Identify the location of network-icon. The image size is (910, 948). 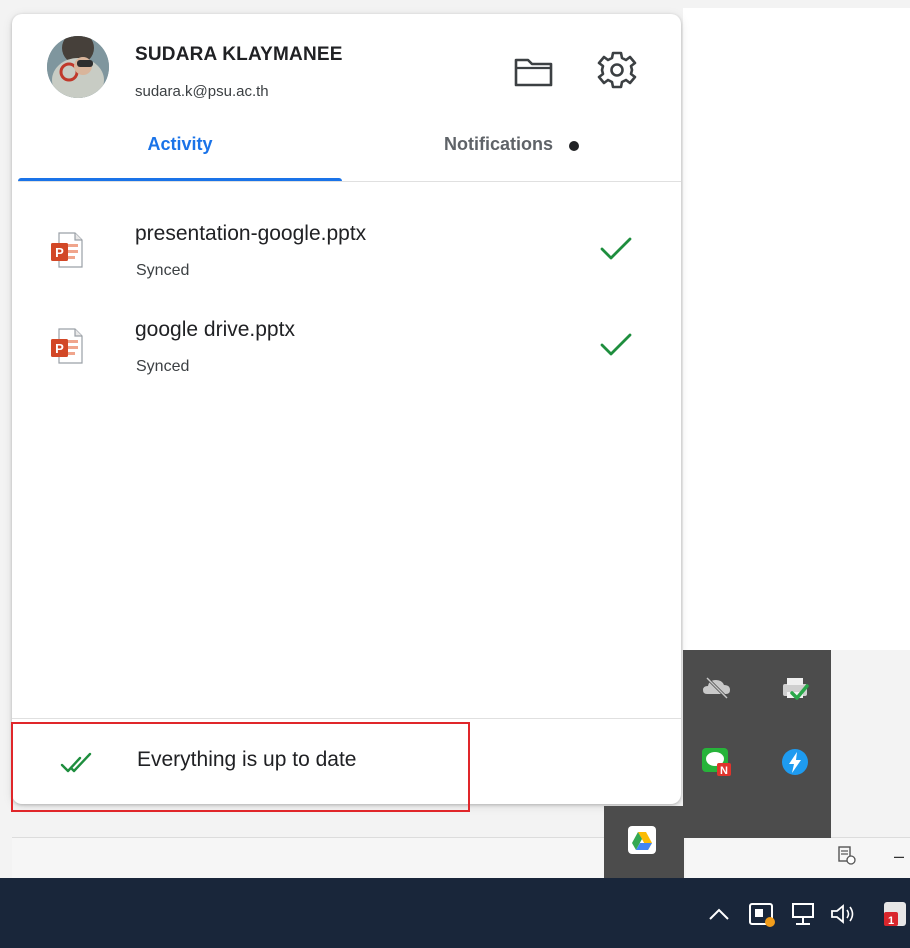
(803, 914).